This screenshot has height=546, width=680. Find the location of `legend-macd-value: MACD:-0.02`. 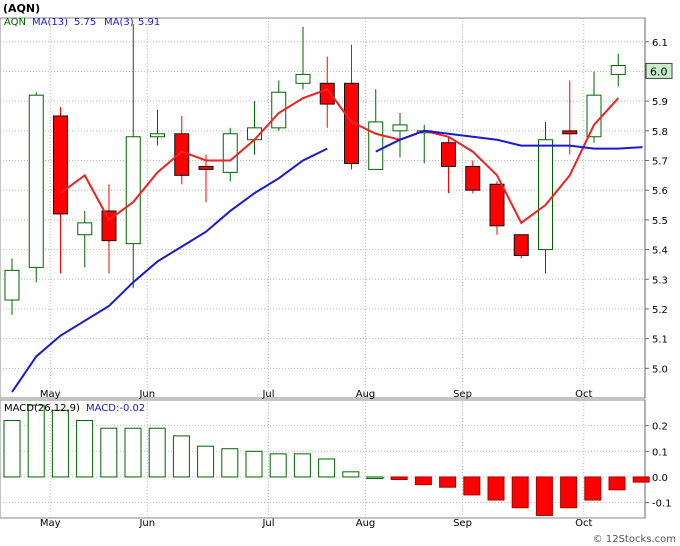

legend-macd-value: MACD:-0.02 is located at coordinates (115, 408).